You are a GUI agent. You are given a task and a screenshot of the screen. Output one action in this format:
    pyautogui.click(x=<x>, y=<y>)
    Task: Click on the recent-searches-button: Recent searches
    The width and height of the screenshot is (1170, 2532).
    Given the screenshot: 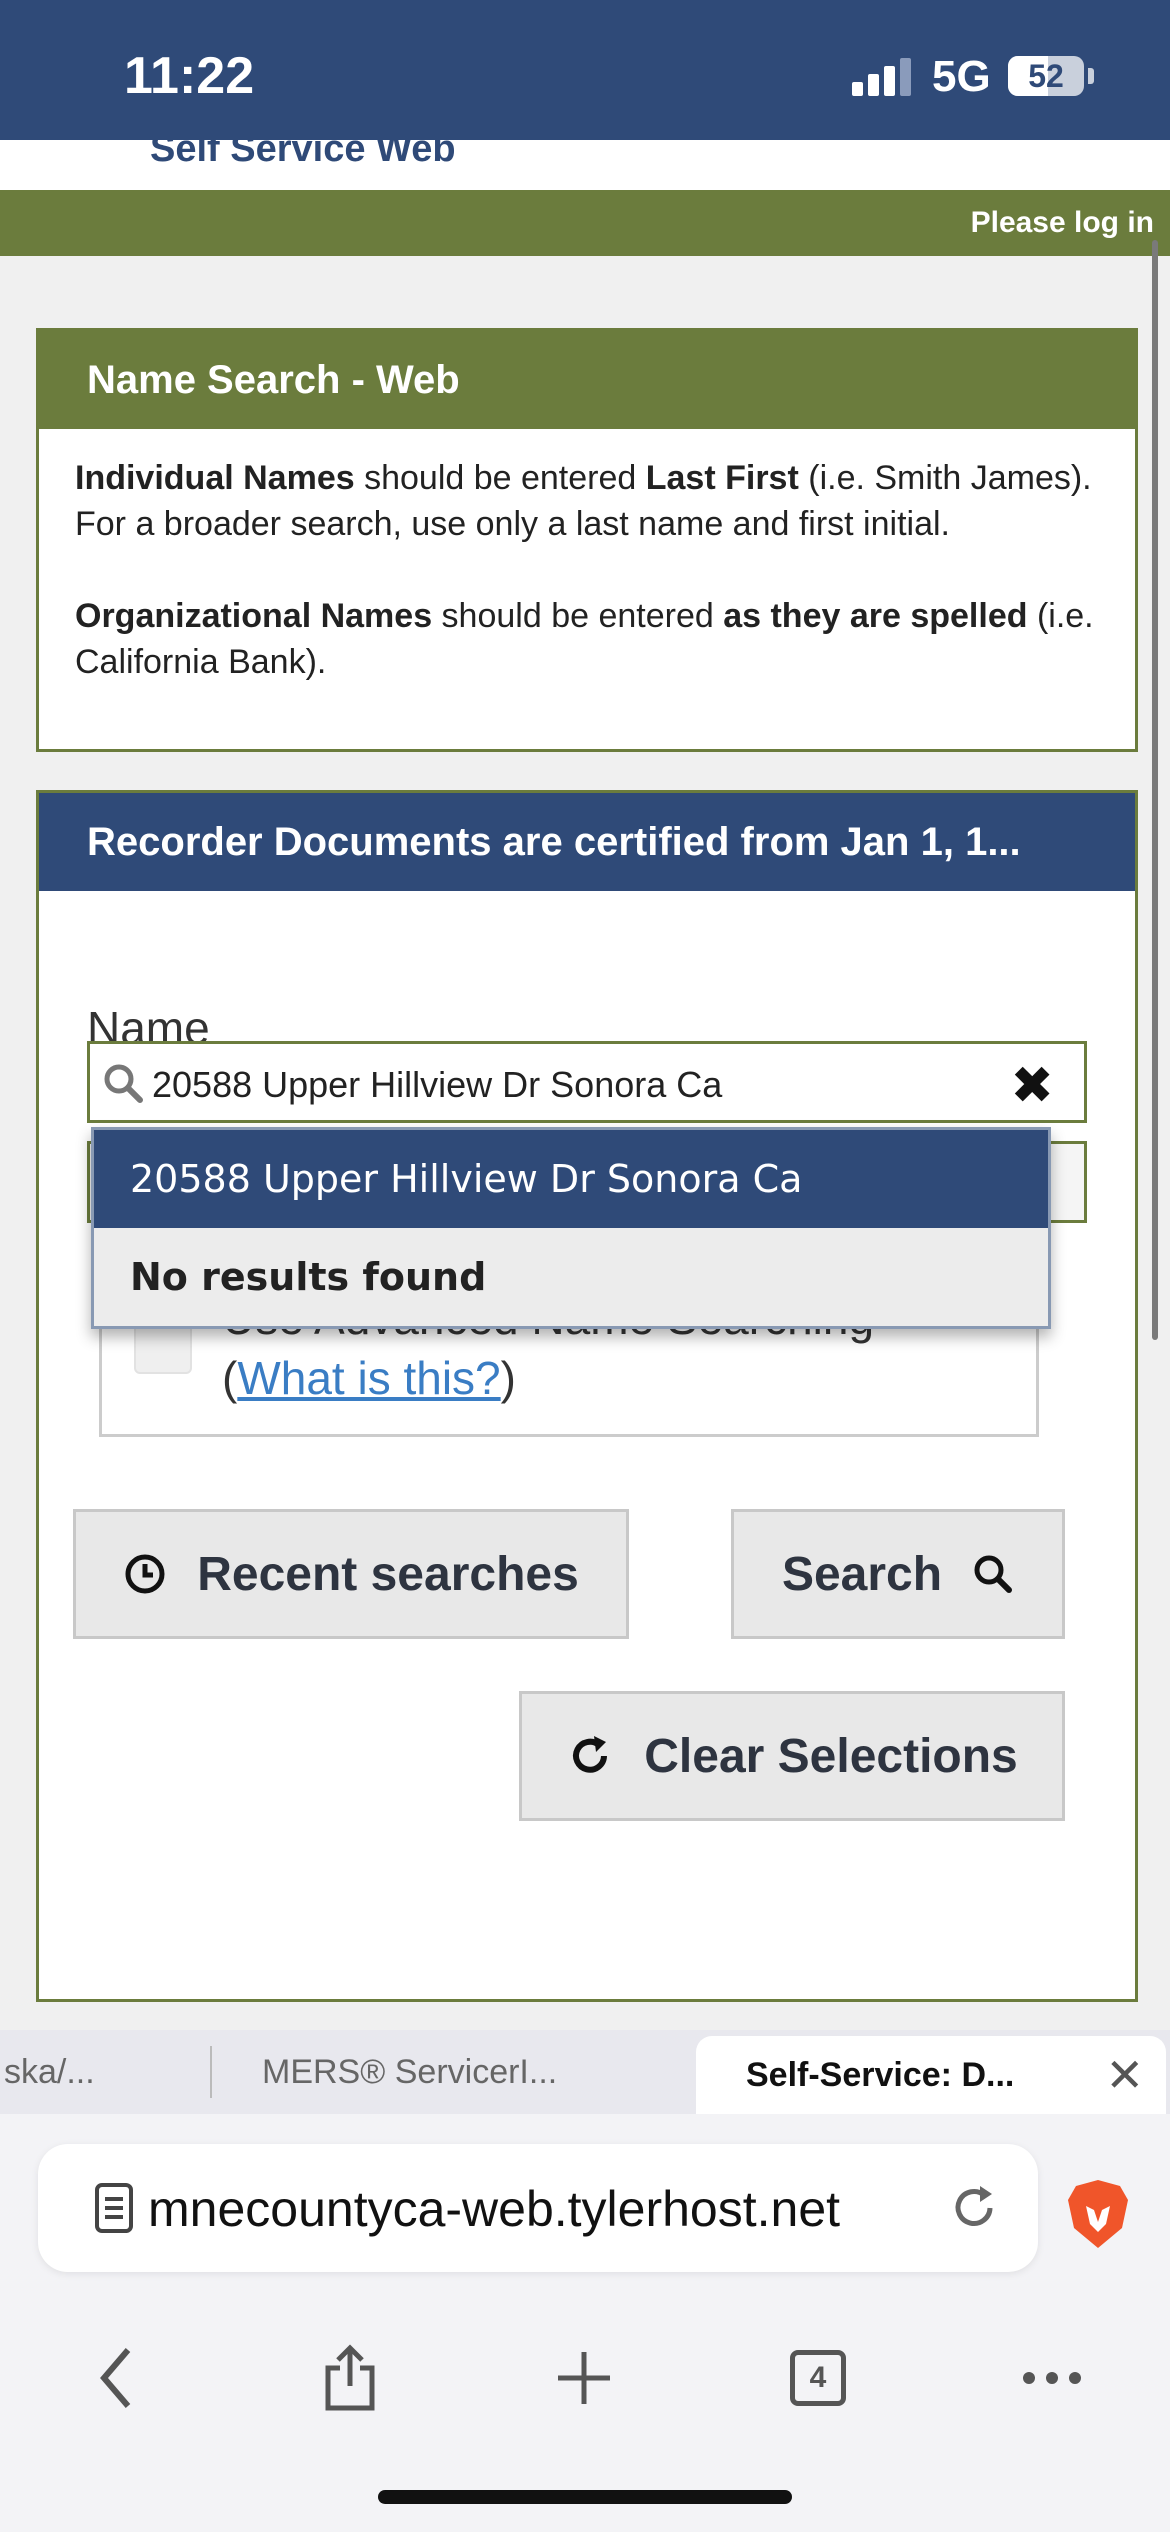 What is the action you would take?
    pyautogui.click(x=351, y=1574)
    